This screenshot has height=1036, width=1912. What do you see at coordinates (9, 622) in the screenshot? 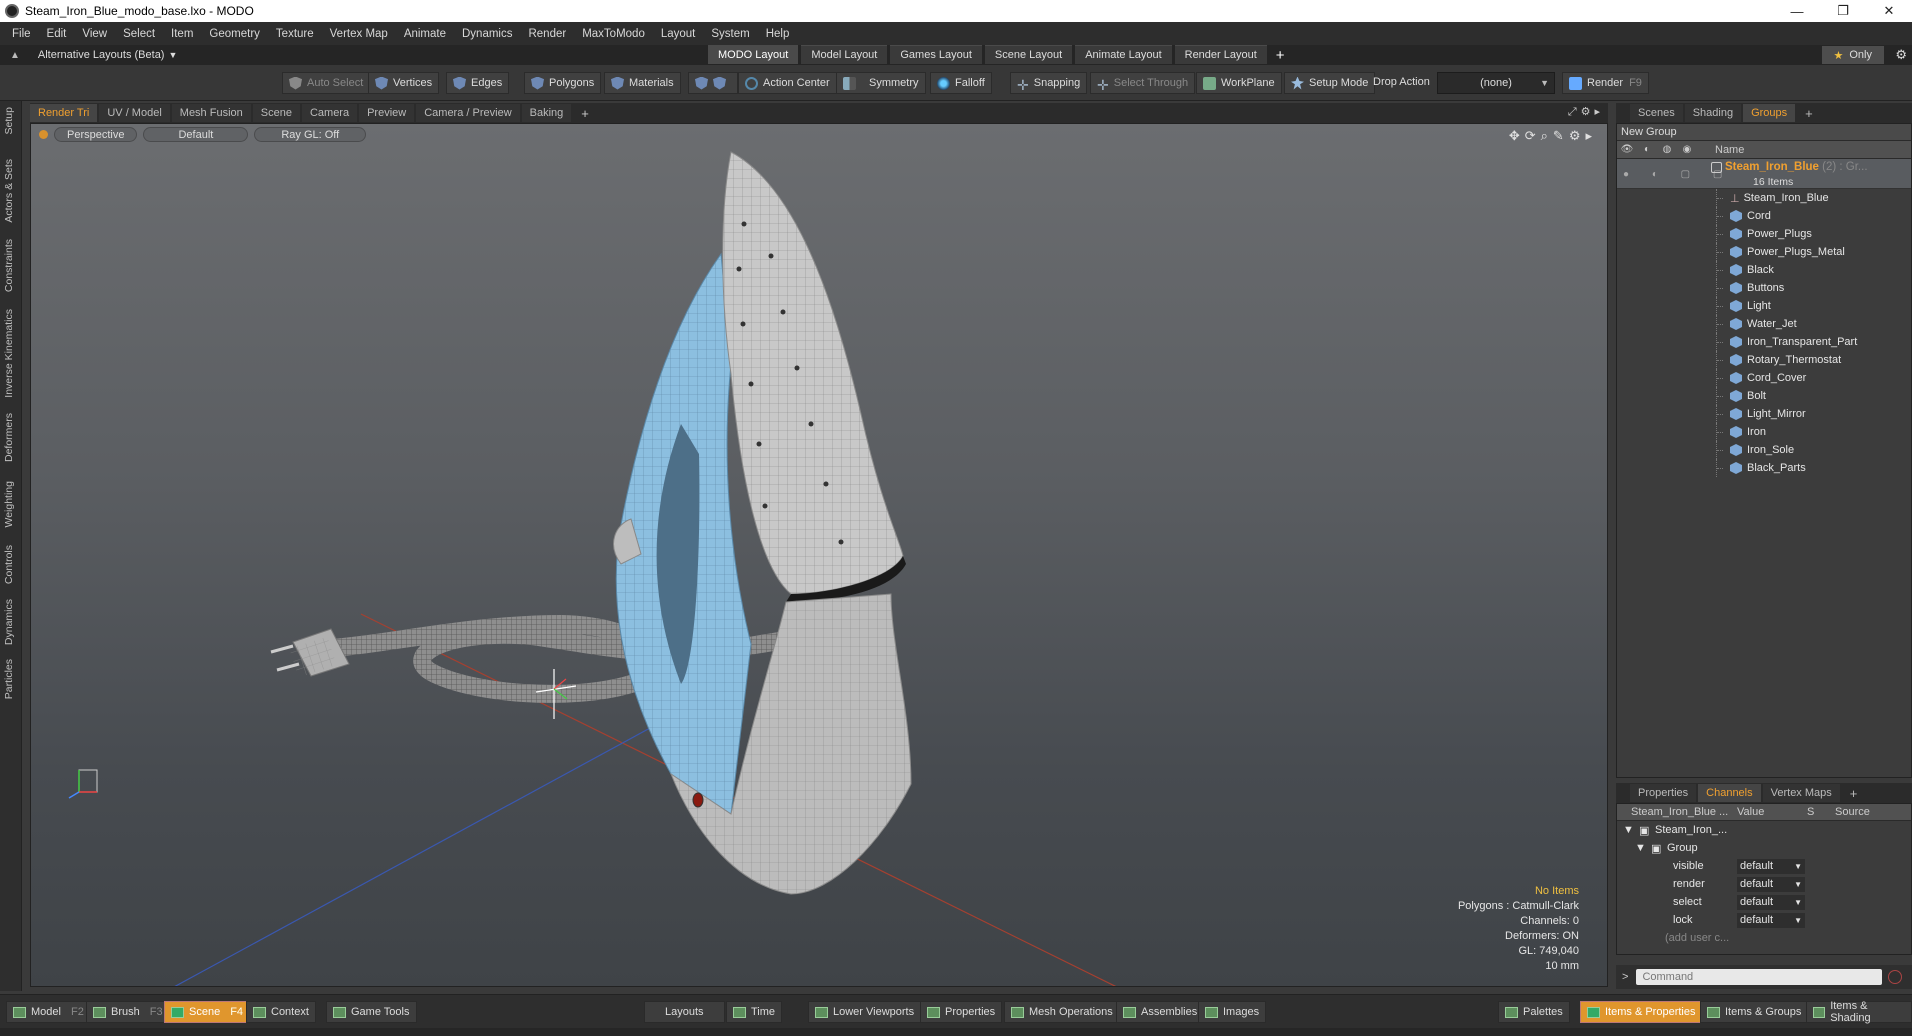
I see `left-tab-dynamics: Dynamics` at bounding box center [9, 622].